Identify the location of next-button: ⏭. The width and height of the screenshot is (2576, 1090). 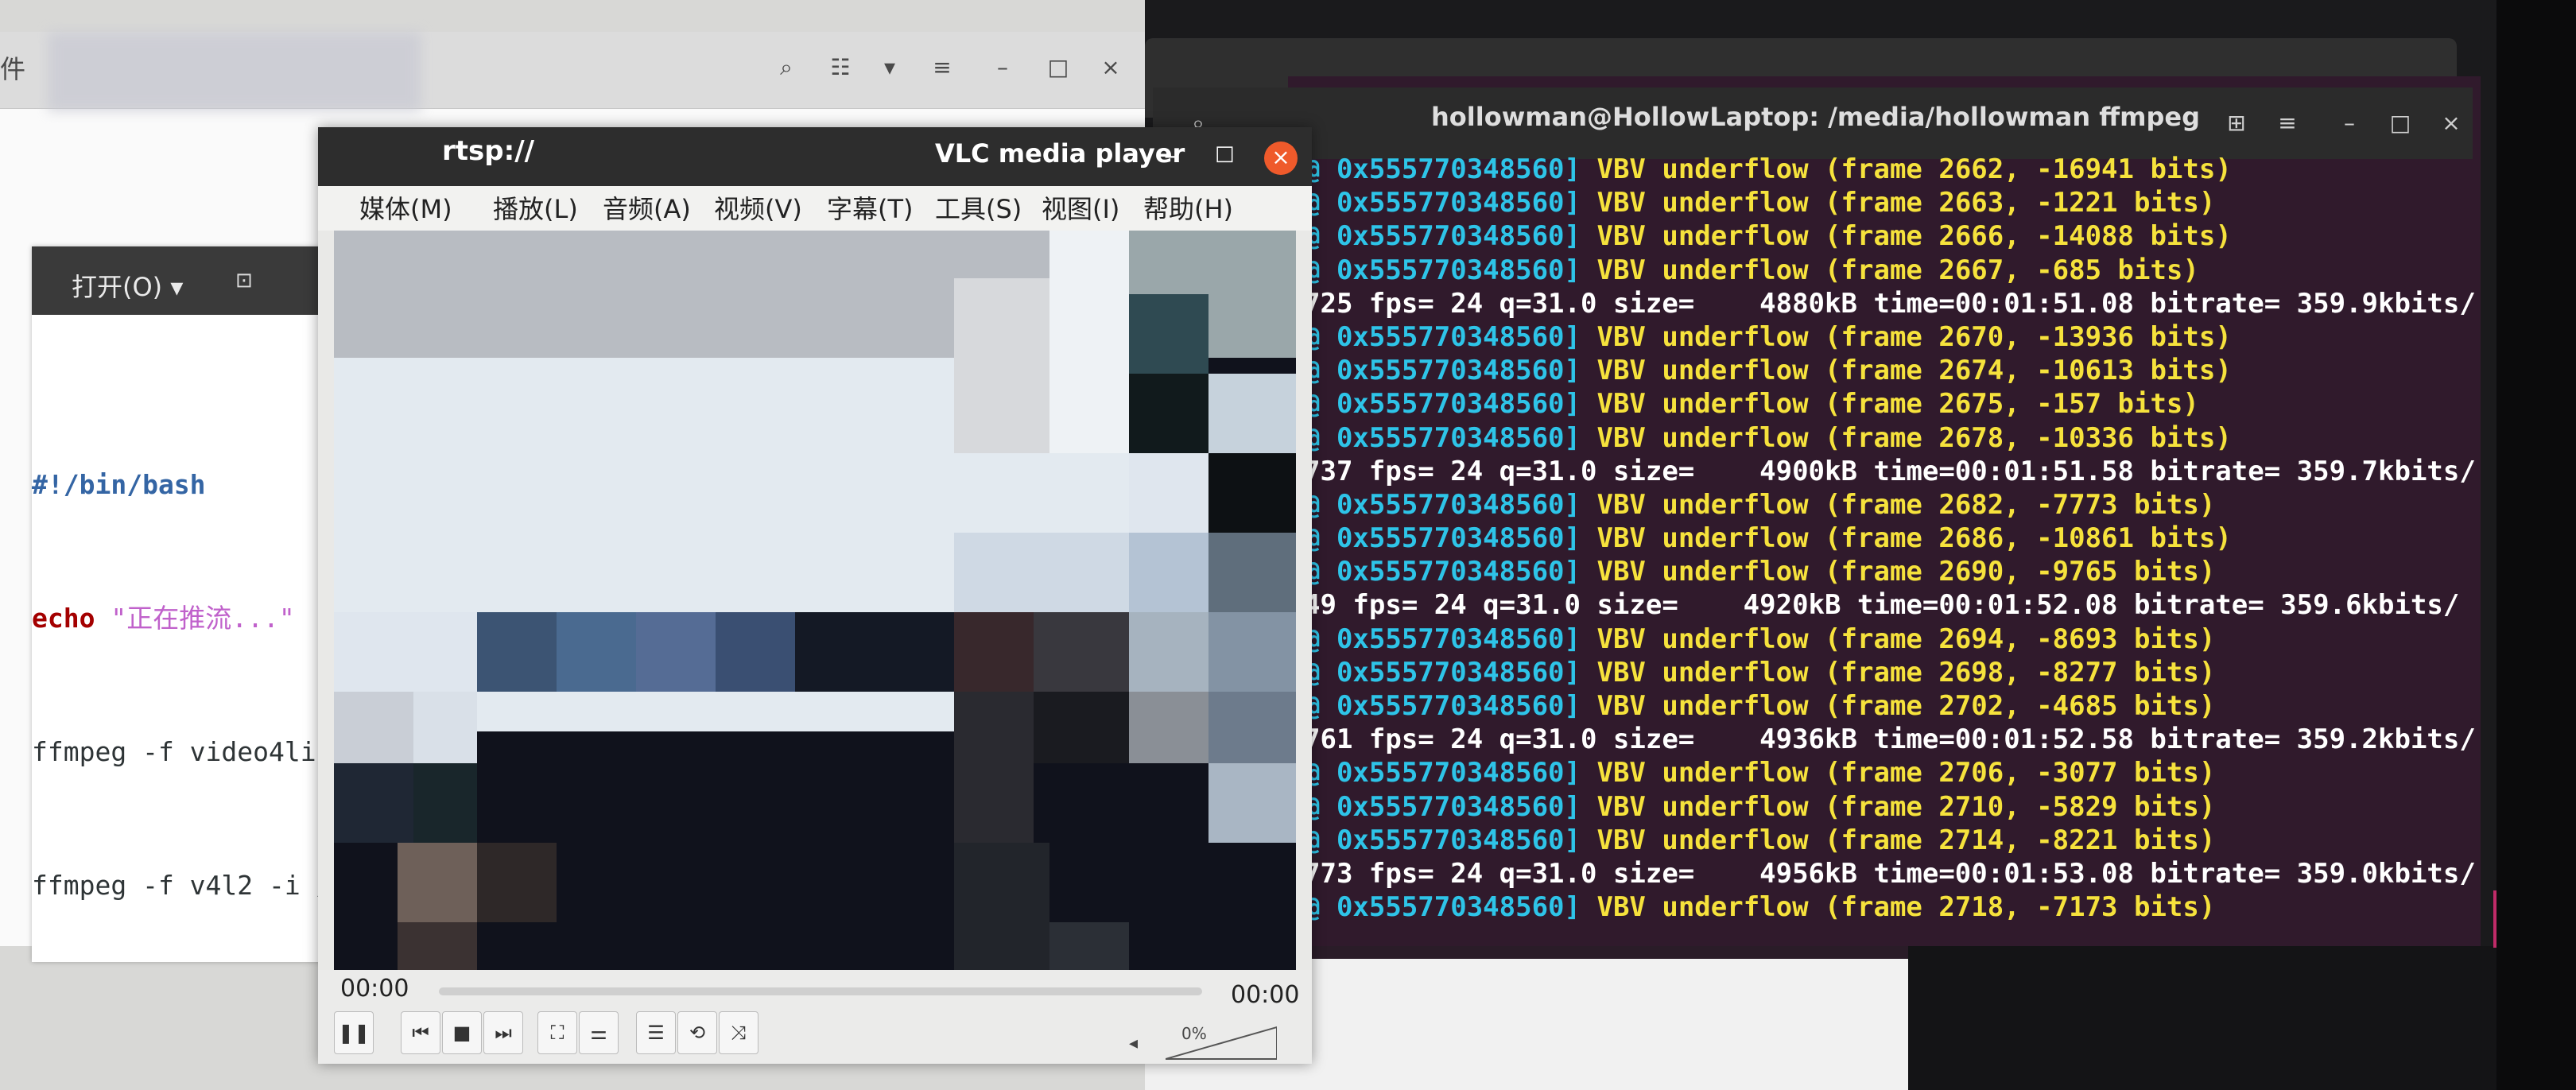
(503, 1032).